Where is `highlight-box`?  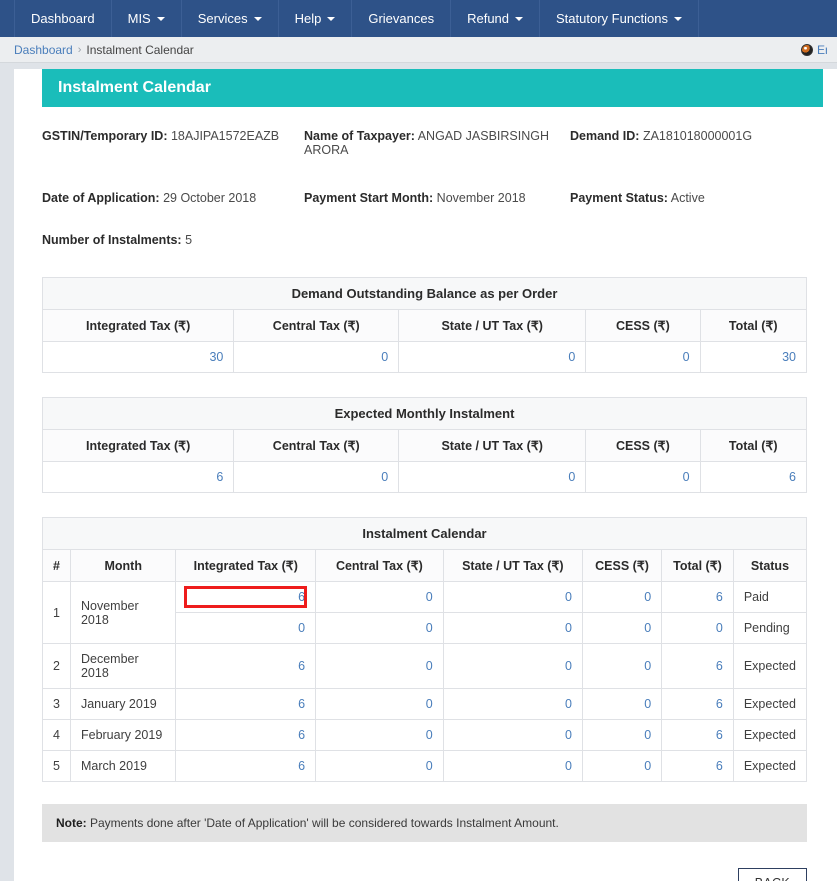
highlight-box is located at coordinates (246, 597).